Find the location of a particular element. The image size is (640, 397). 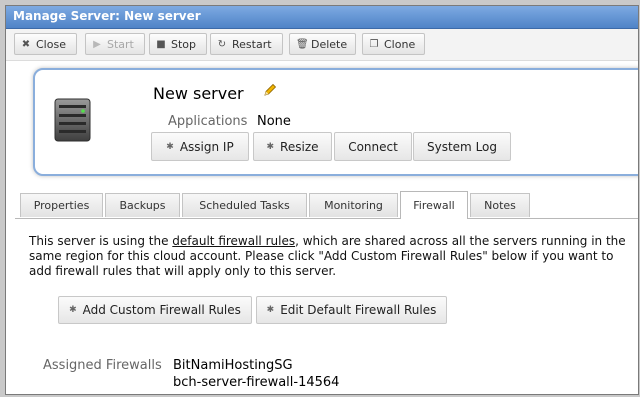

server-name: New server is located at coordinates (198, 93).